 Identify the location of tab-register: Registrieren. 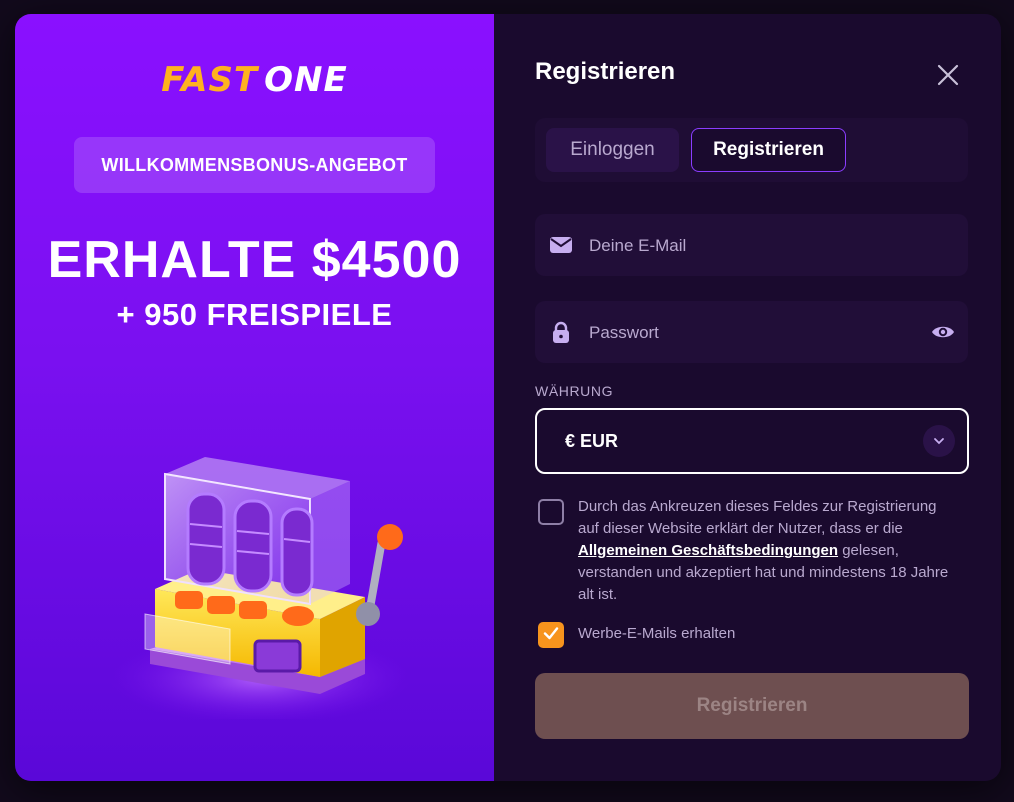
(768, 150).